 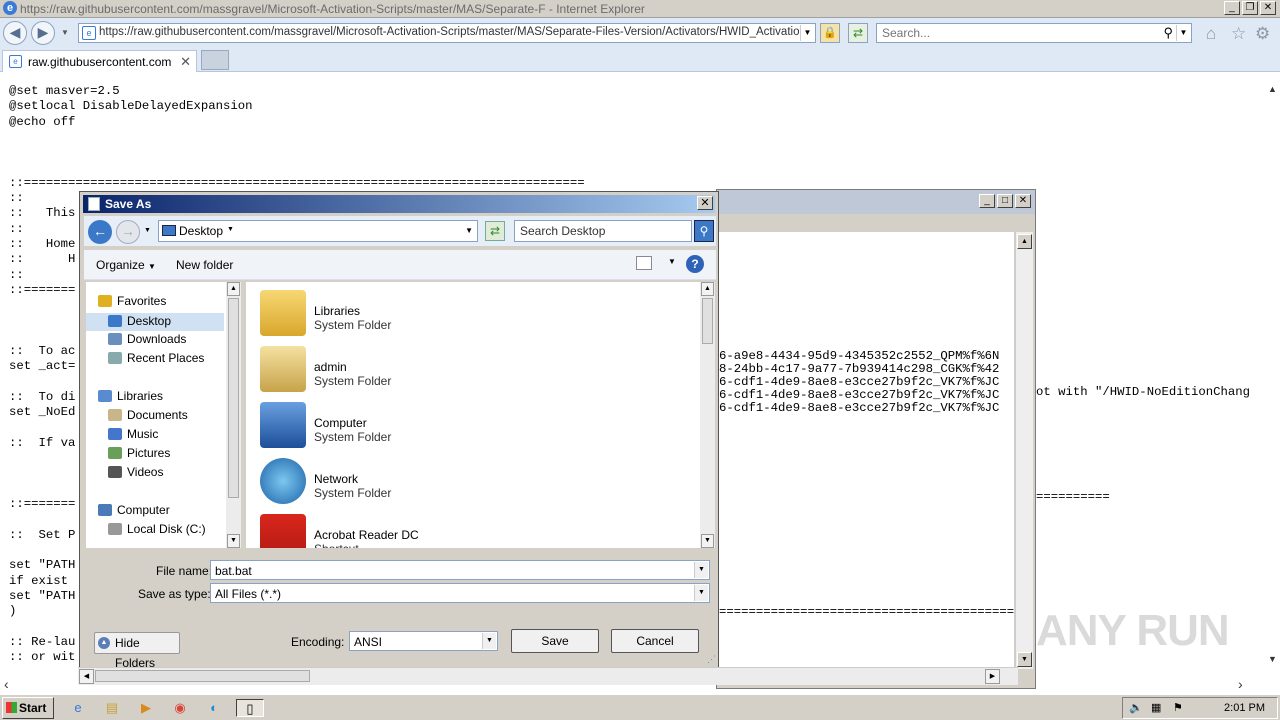 What do you see at coordinates (1240, 684) in the screenshot?
I see `page-scroll-right-icon: ›` at bounding box center [1240, 684].